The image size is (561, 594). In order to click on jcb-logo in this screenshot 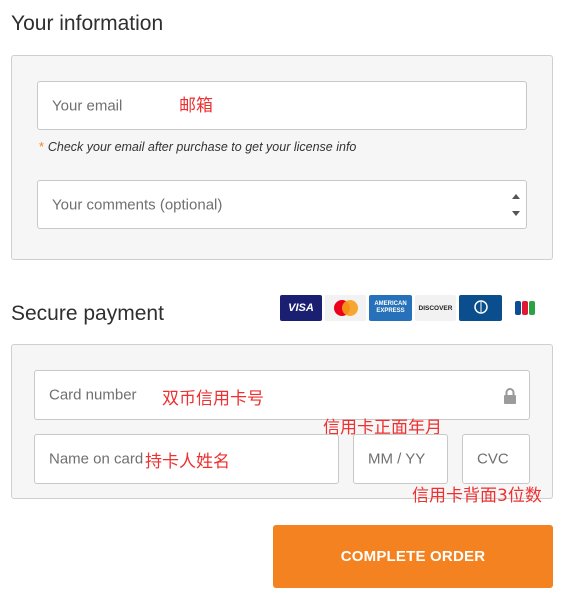, I will do `click(525, 308)`.